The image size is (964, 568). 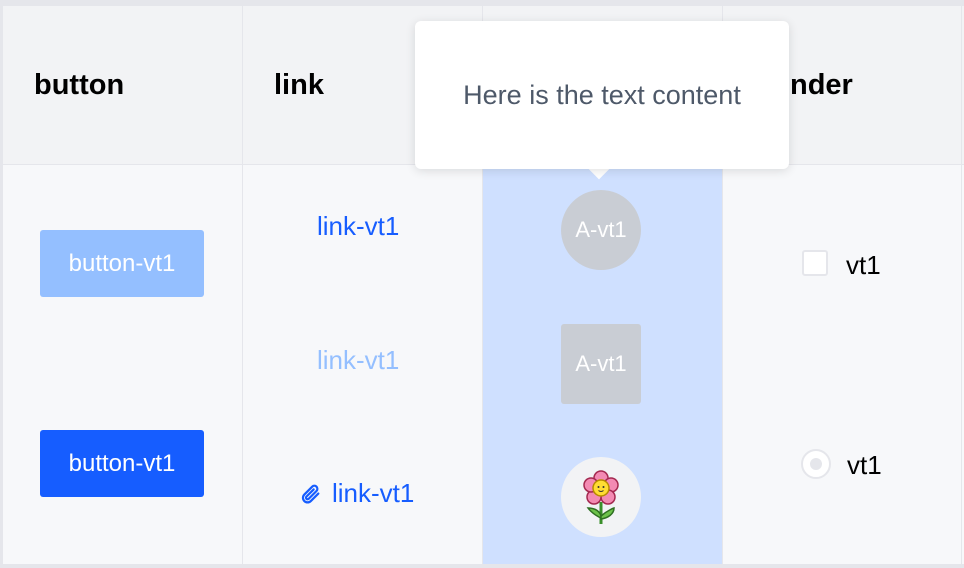 I want to click on paperclip-icon, so click(x=311, y=494).